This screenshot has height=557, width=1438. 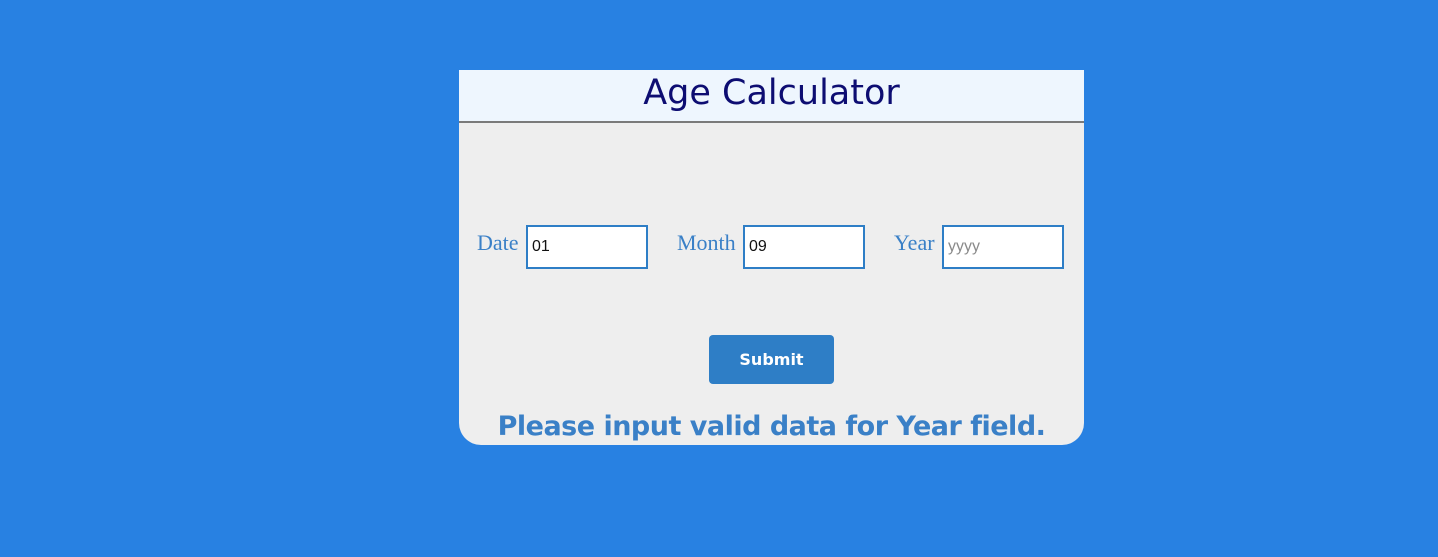 What do you see at coordinates (771, 96) in the screenshot?
I see `page-title: Age Calculator` at bounding box center [771, 96].